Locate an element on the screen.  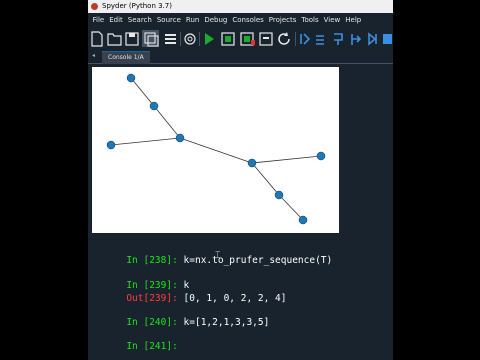
code-text: k=[1,2,1,3,3,5] is located at coordinates (226, 322).